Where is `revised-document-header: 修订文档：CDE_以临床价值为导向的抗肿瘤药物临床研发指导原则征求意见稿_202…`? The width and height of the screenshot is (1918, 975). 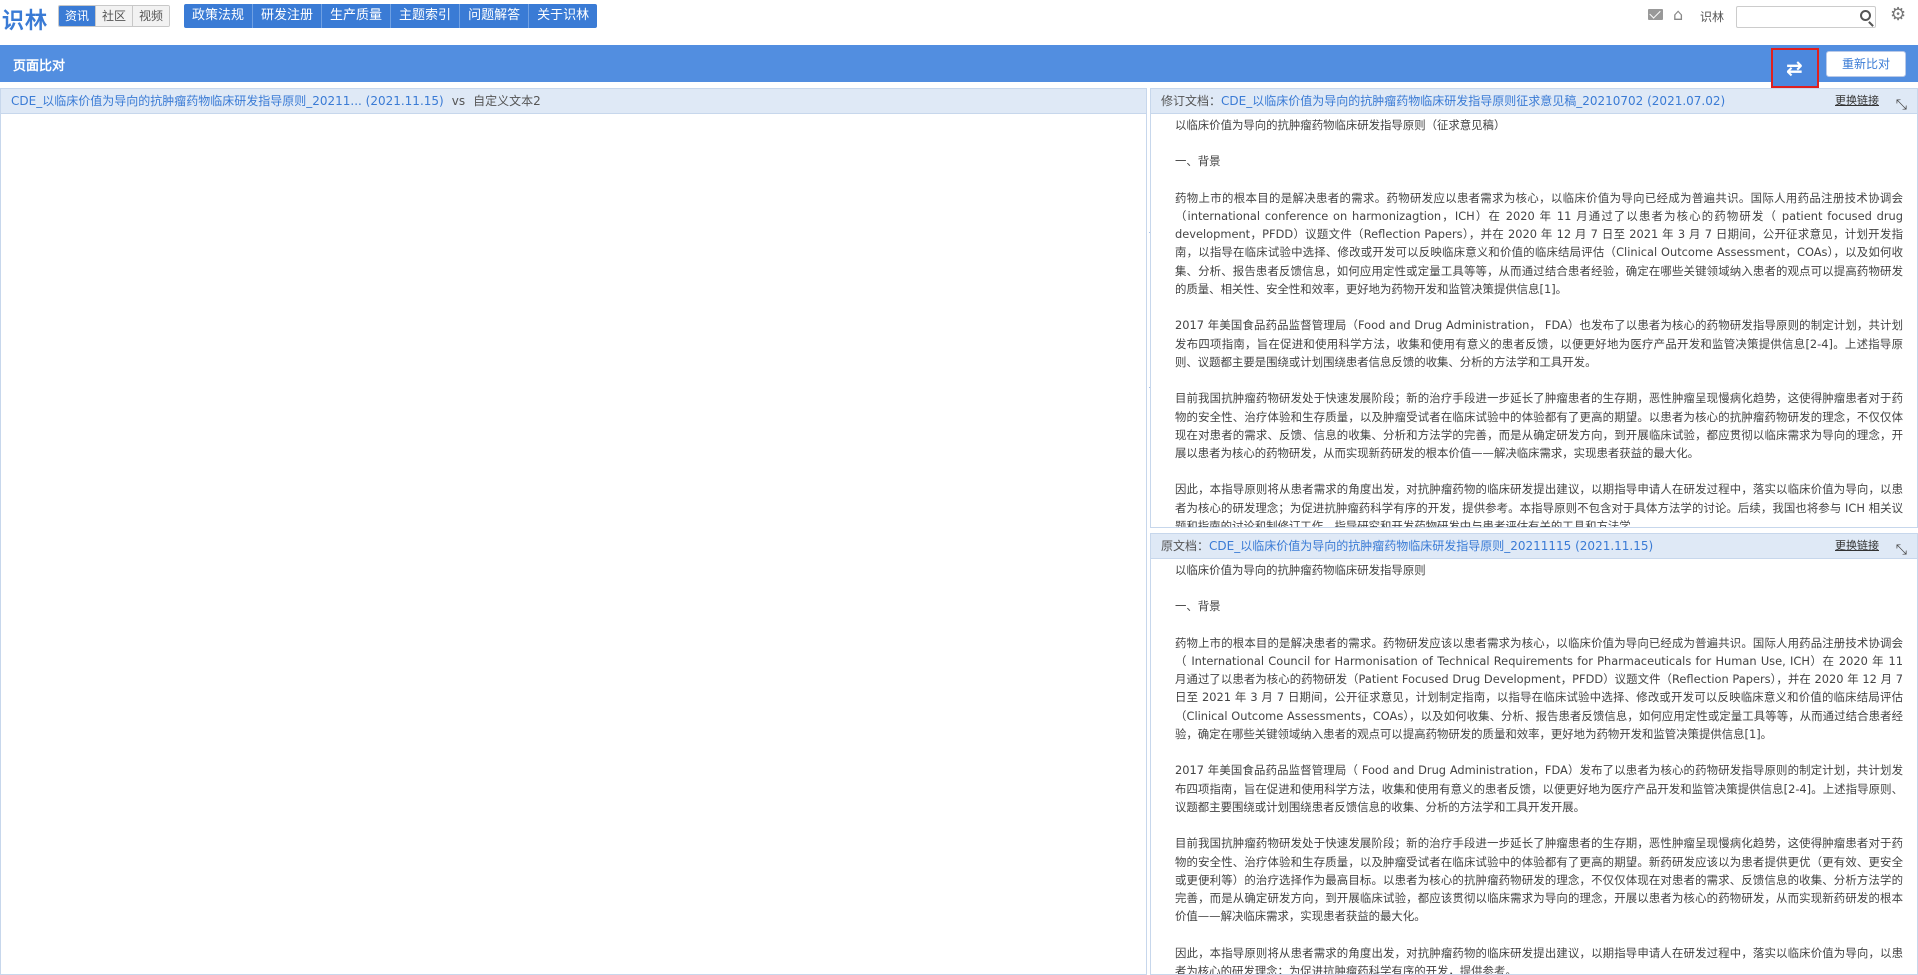
revised-document-header: 修订文档：CDE_以临床价值为导向的抗肿瘤药物临床研发指导原则征求意见稿_202… is located at coordinates (1534, 101).